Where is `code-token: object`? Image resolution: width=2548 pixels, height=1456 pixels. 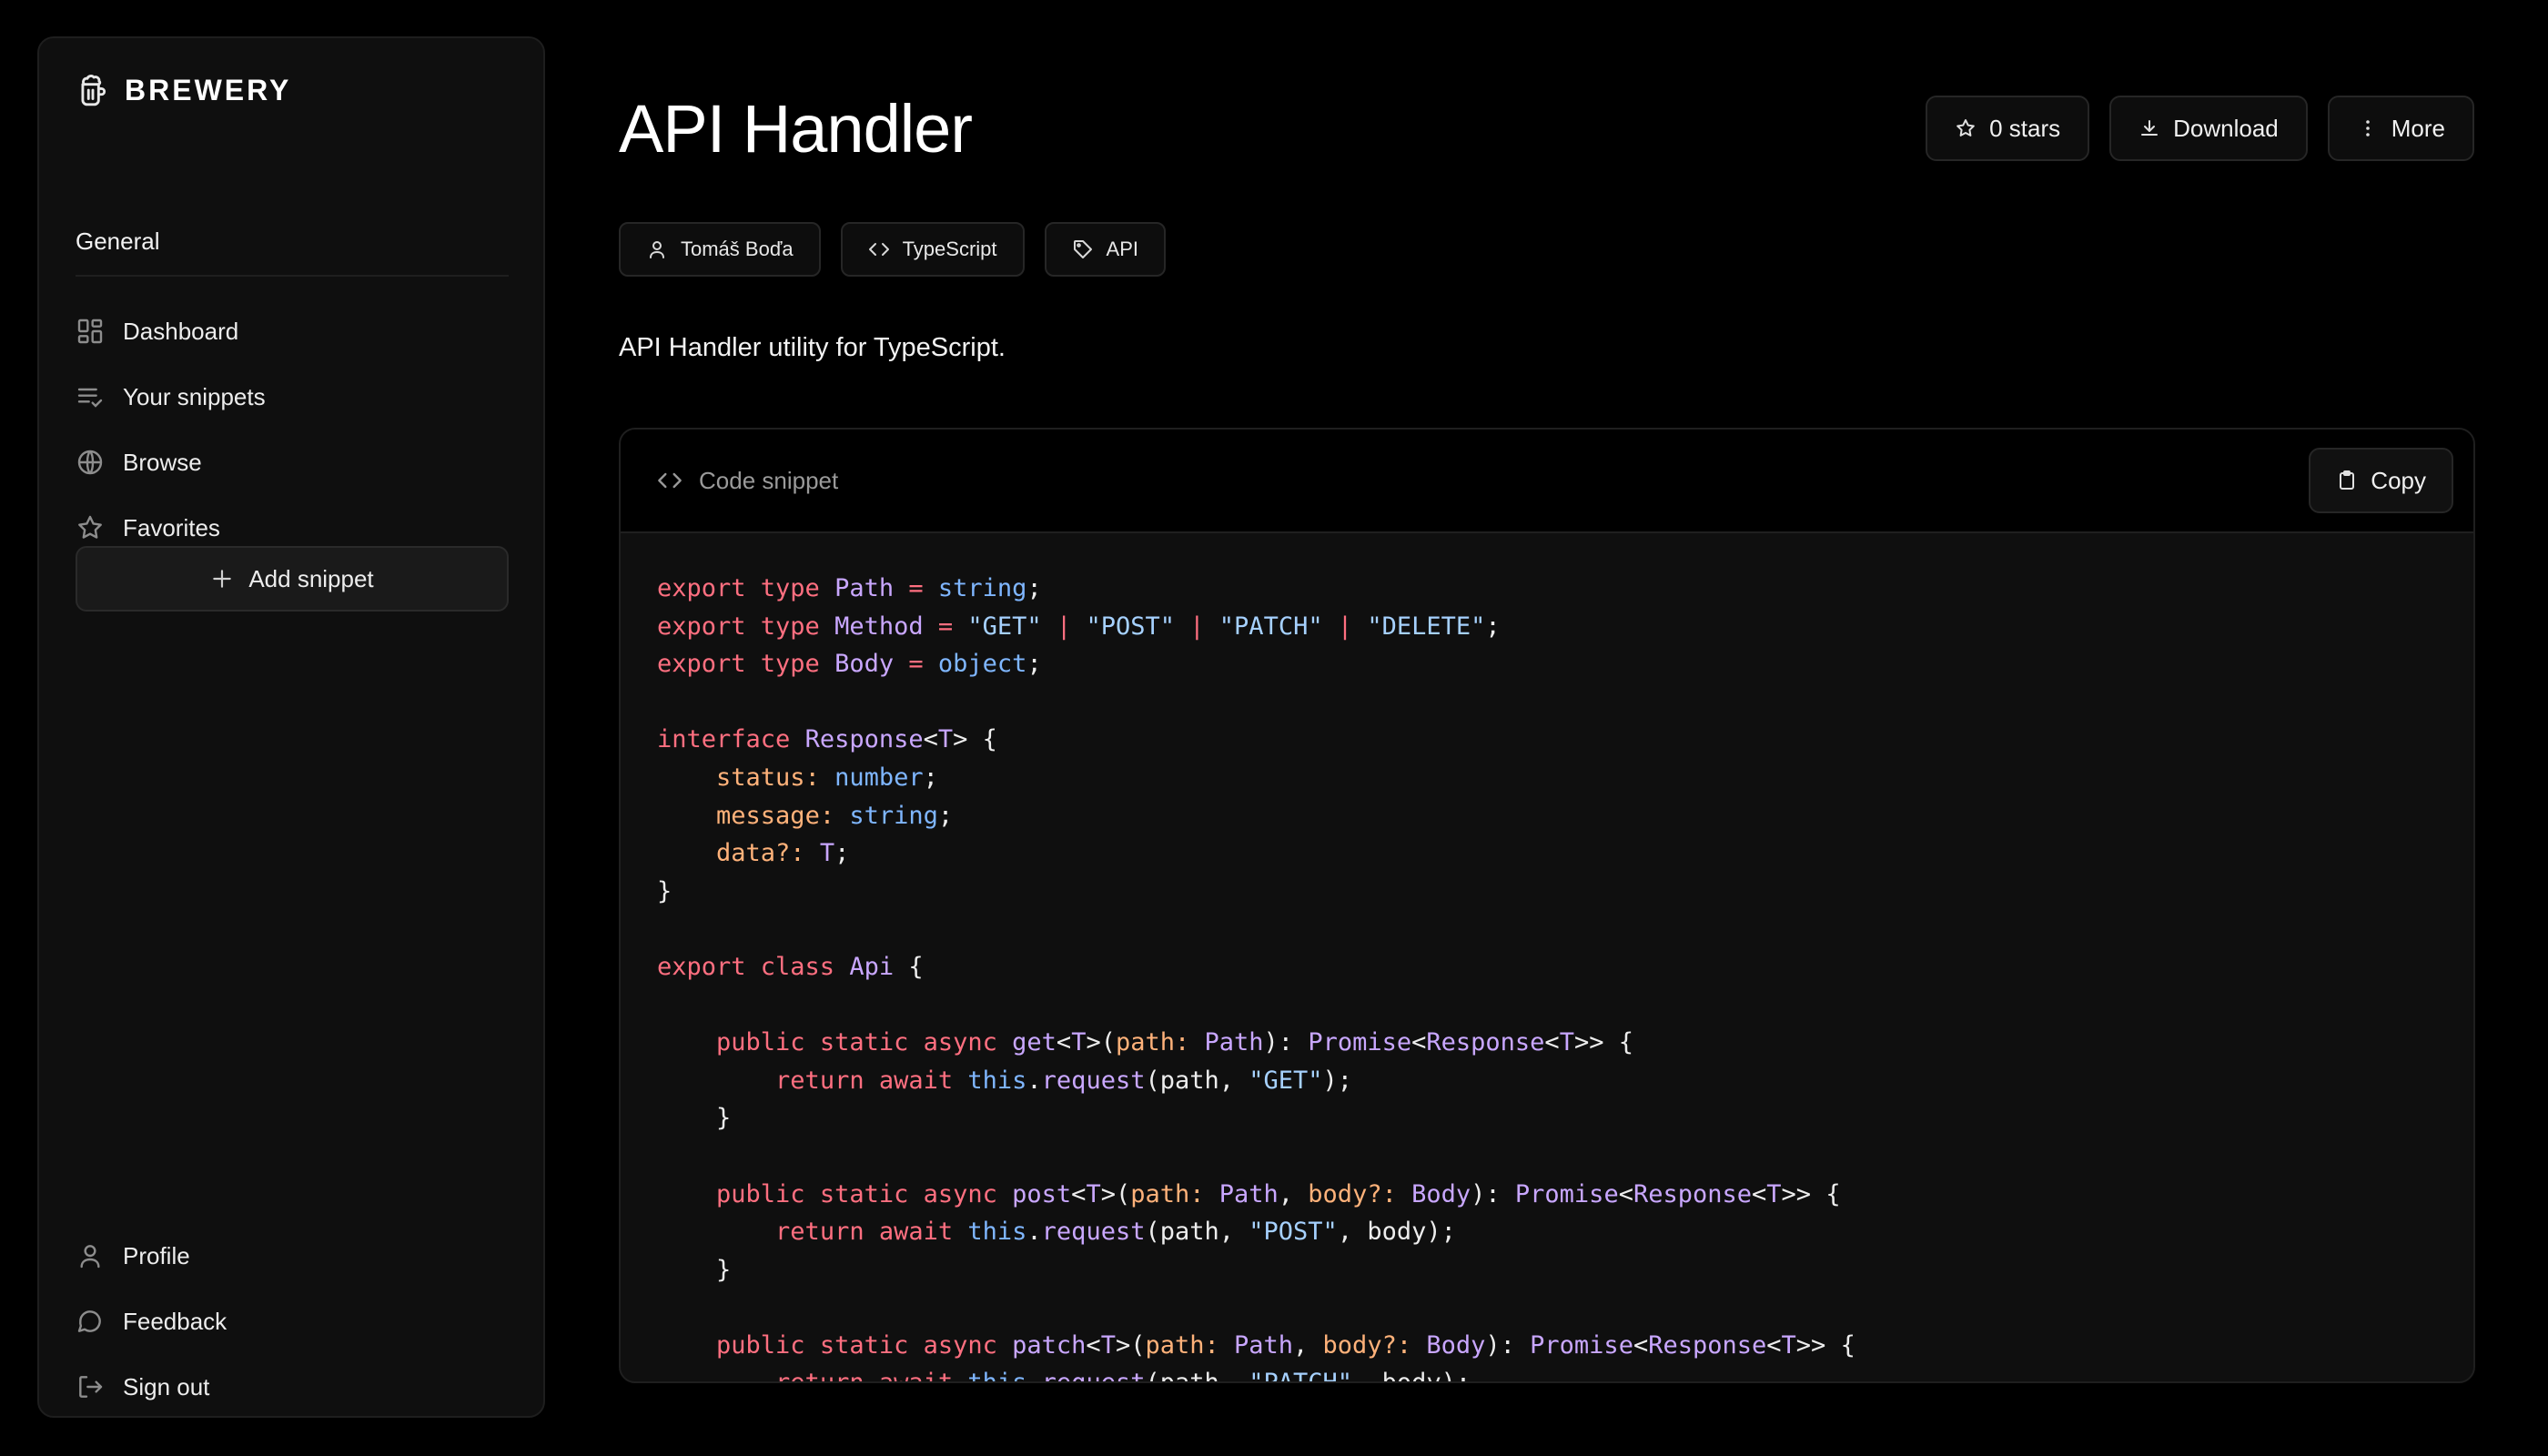
code-token: object is located at coordinates (982, 665).